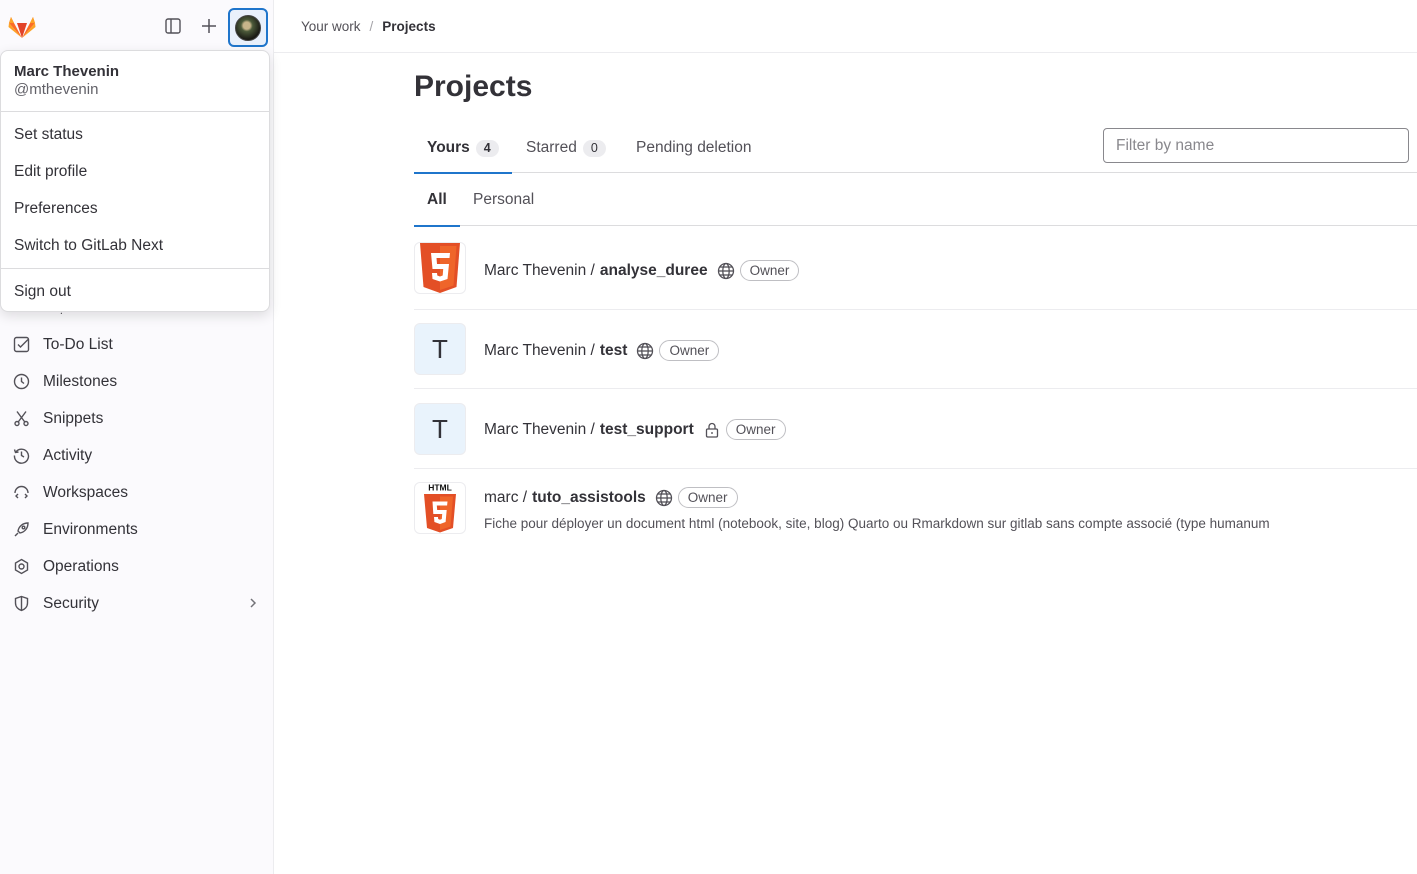 The width and height of the screenshot is (1417, 874). What do you see at coordinates (73, 418) in the screenshot?
I see `sidebar-item-label: Snippets` at bounding box center [73, 418].